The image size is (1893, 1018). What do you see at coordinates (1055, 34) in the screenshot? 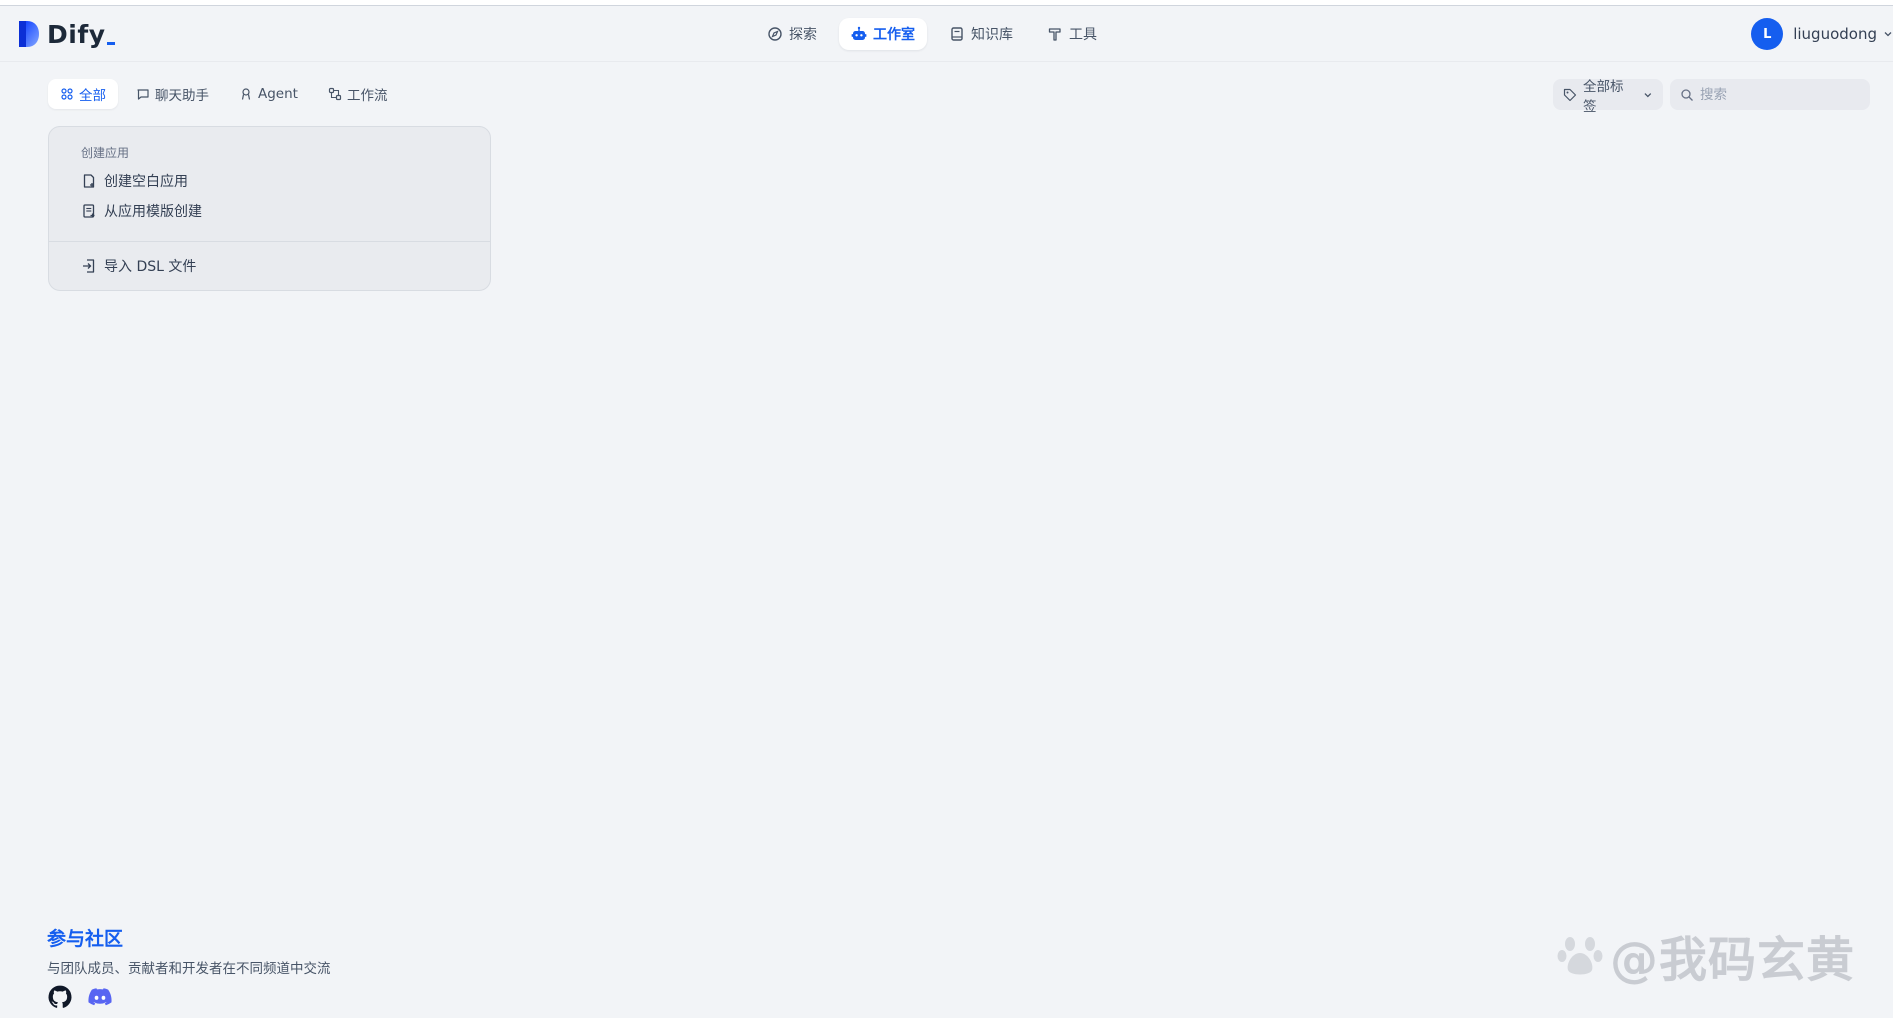
I see `hammer-icon` at bounding box center [1055, 34].